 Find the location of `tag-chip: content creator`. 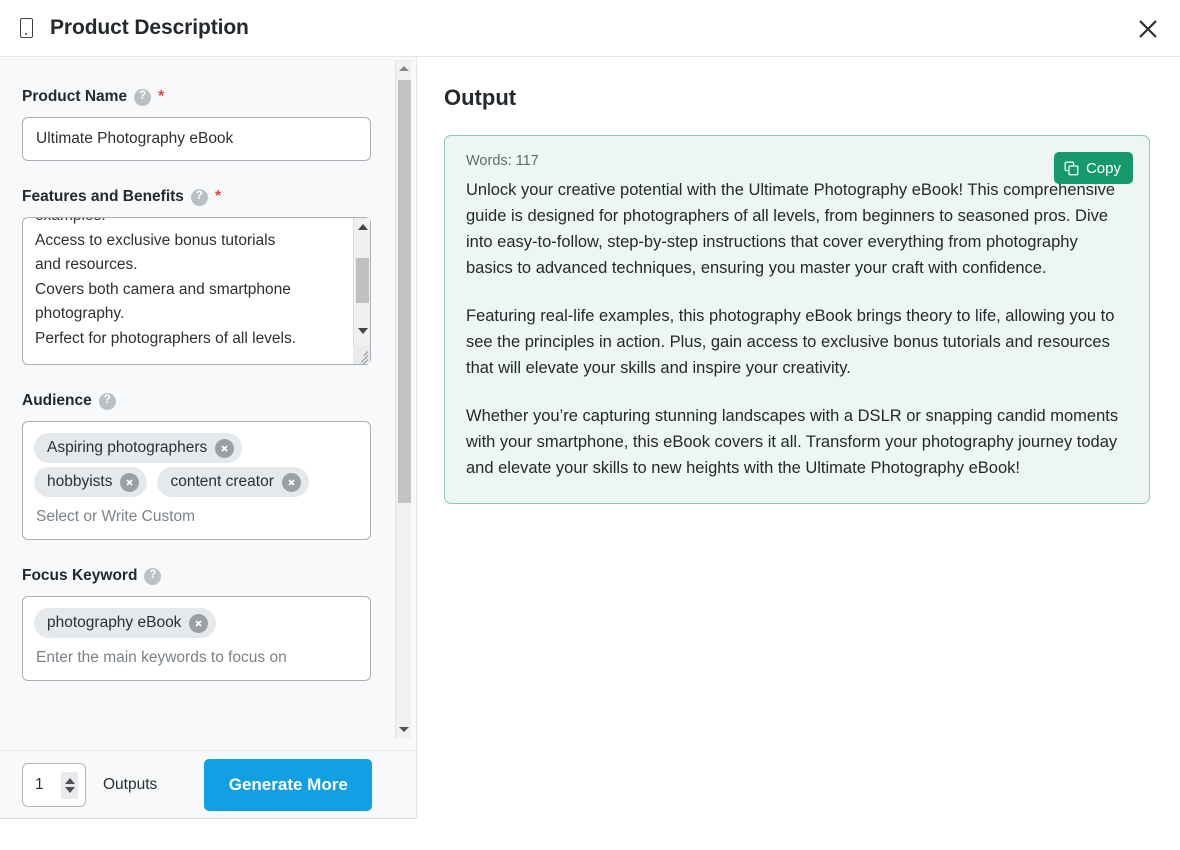

tag-chip: content creator is located at coordinates (233, 482).